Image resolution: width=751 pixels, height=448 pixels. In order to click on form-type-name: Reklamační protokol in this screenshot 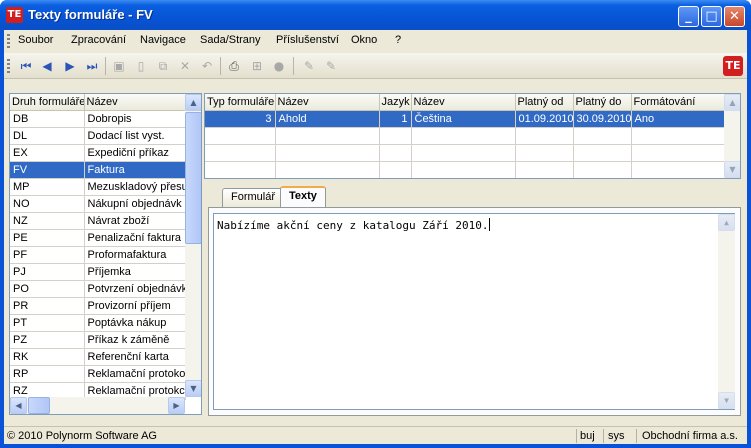, I will do `click(135, 374)`.